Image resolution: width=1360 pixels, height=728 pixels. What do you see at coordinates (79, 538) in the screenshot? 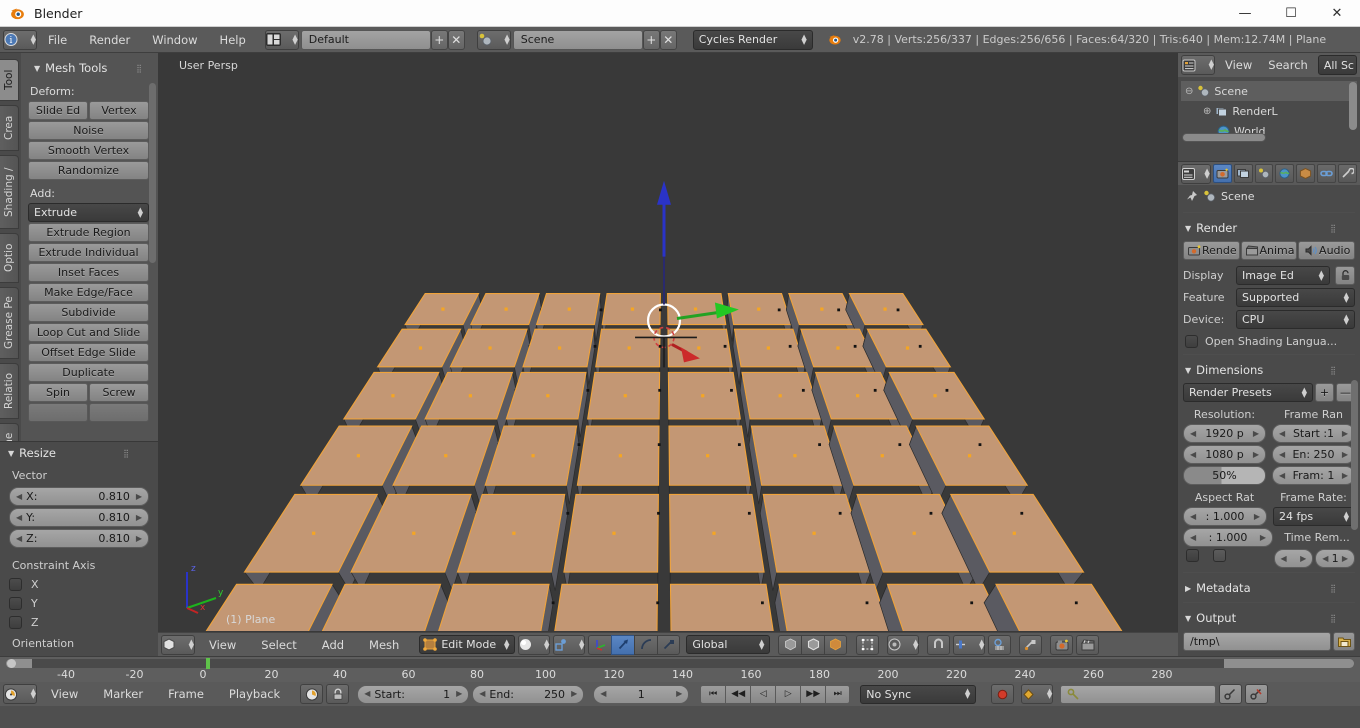
I see `resize-z-field: ◀ Z: 0.810 ▶` at bounding box center [79, 538].